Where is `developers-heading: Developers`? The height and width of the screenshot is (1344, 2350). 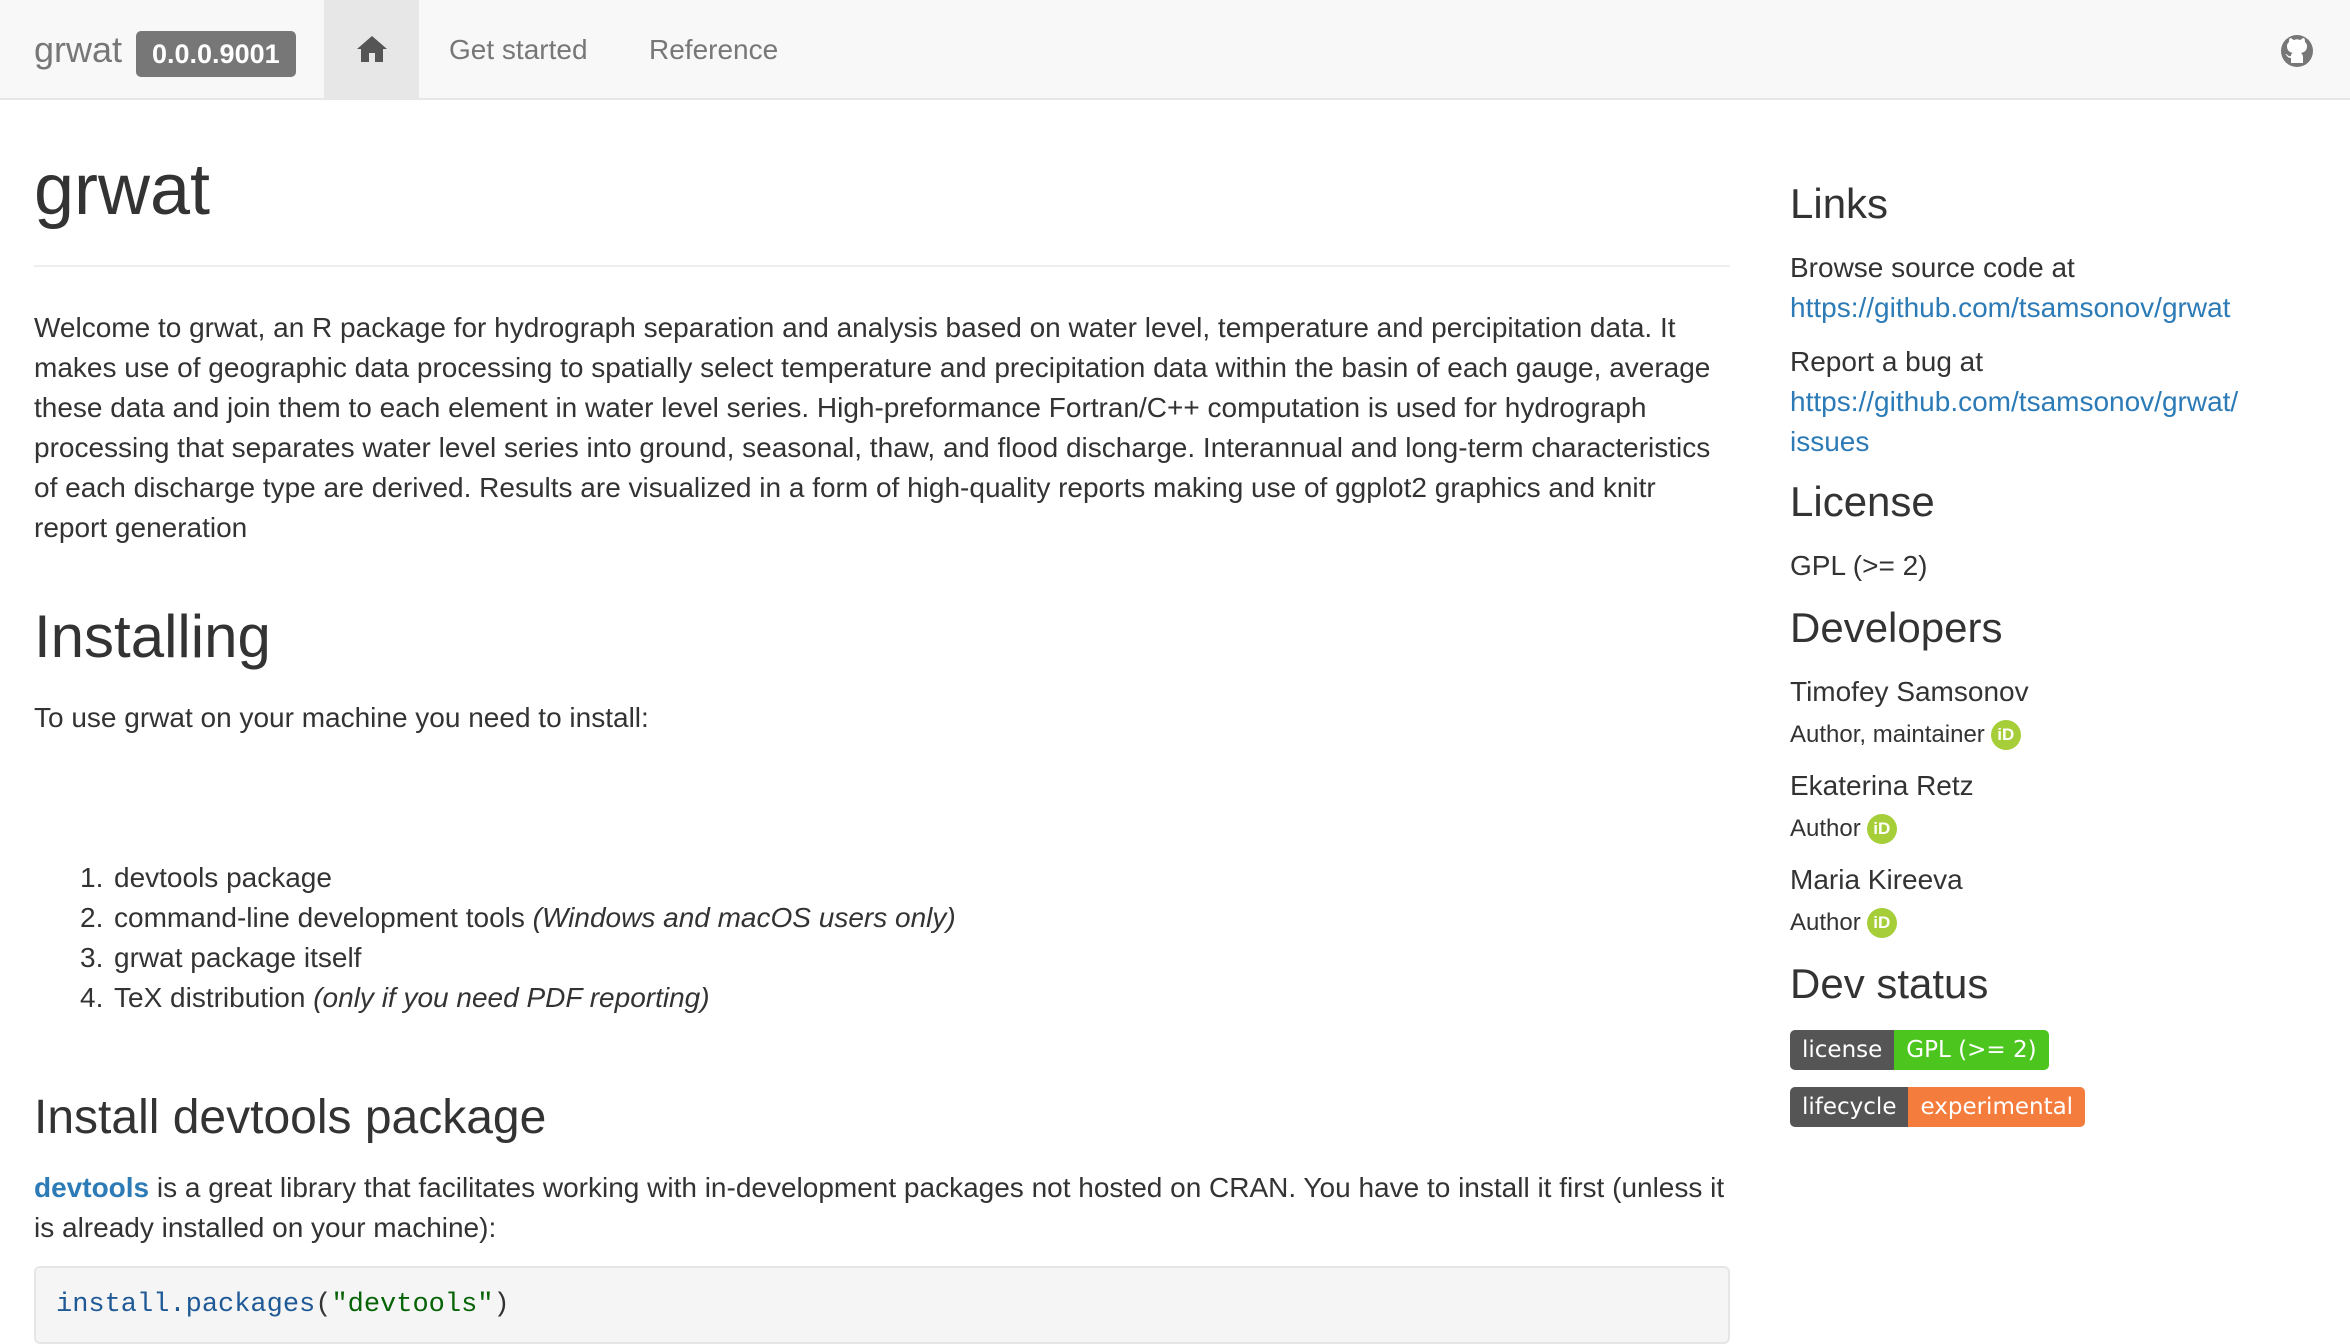
developers-heading: Developers is located at coordinates (1896, 627).